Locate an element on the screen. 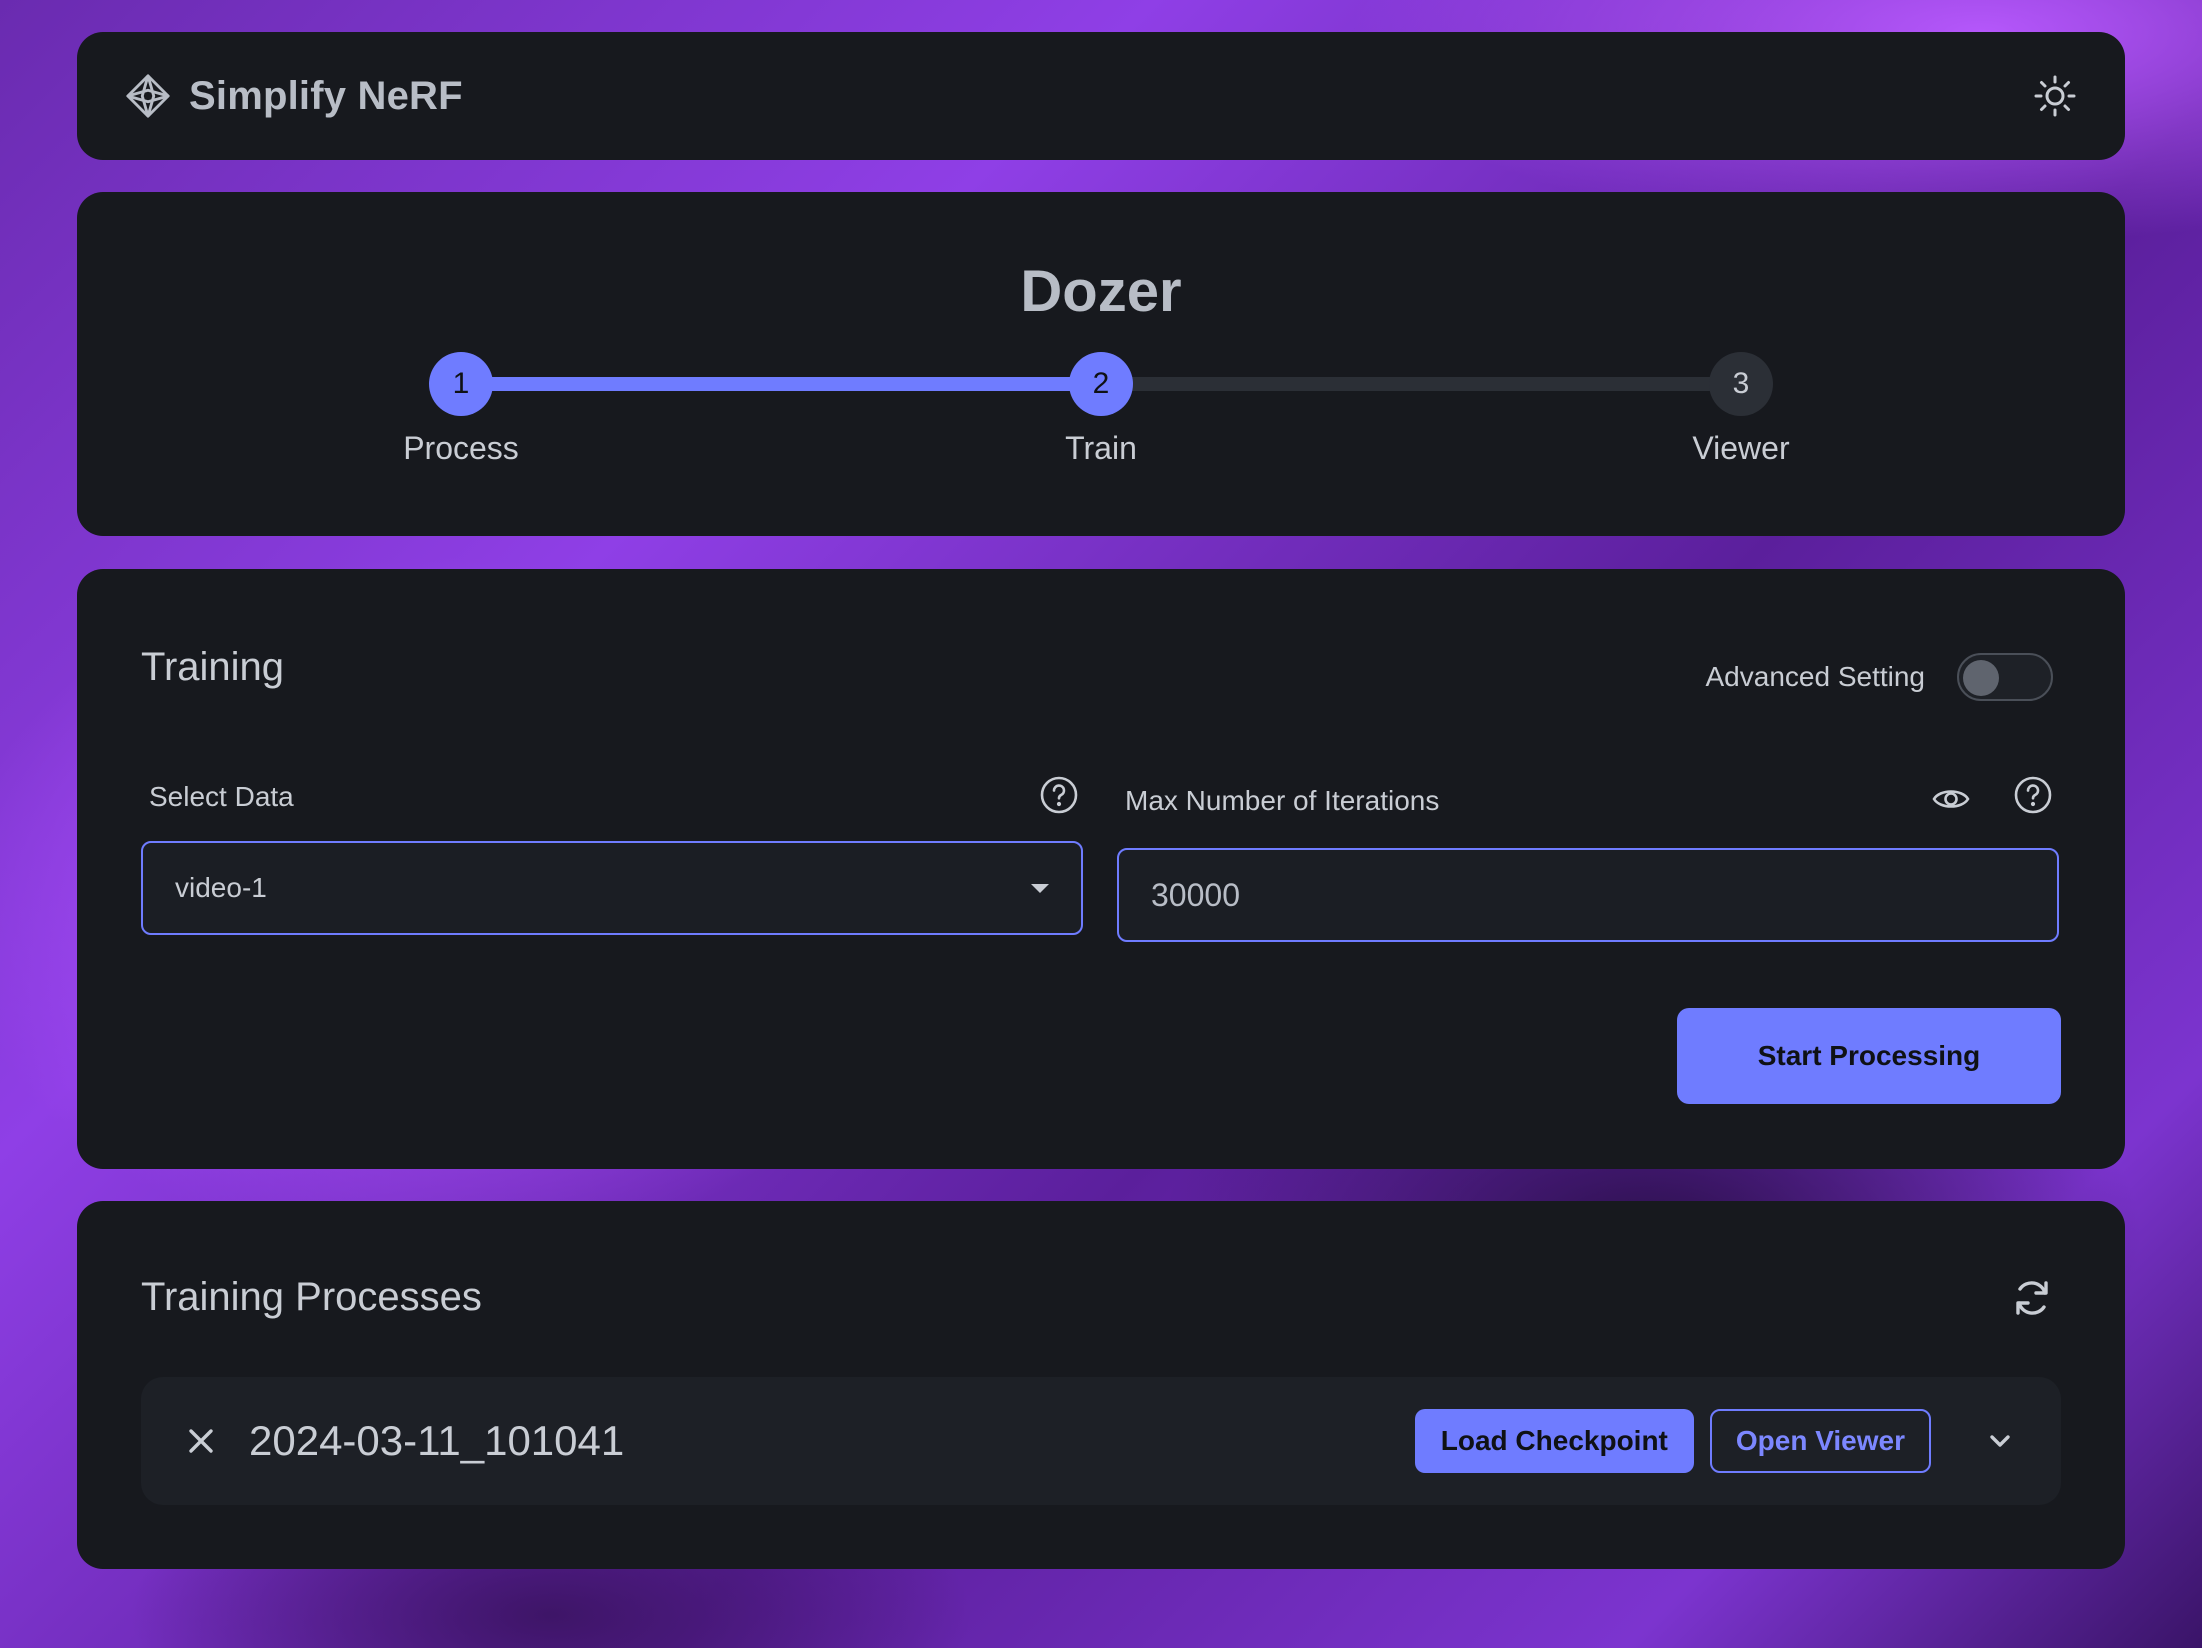  project-title: Dozer is located at coordinates (1101, 291).